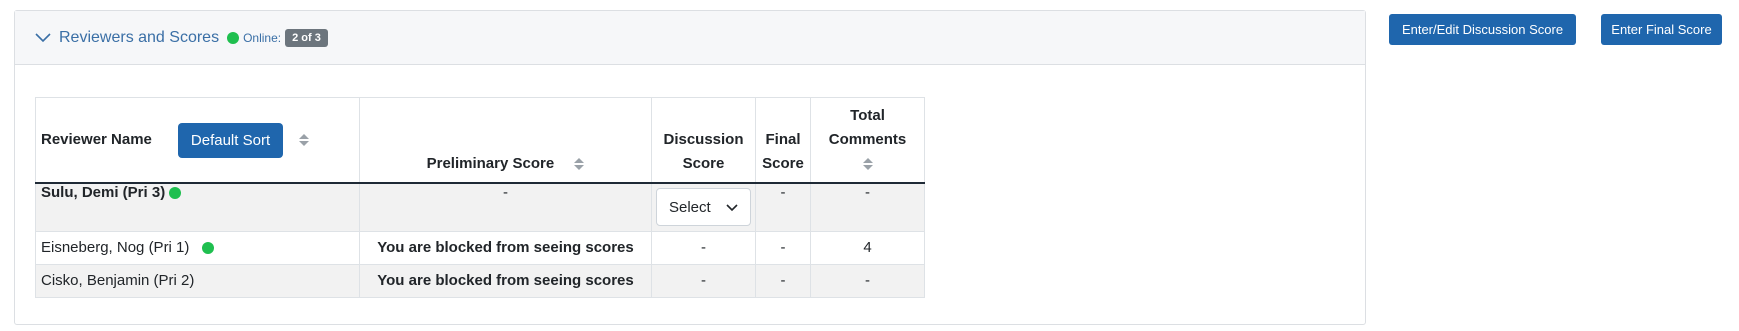 The height and width of the screenshot is (331, 1739). What do you see at coordinates (505, 140) in the screenshot?
I see `header-preliminary-score: Preliminary Score` at bounding box center [505, 140].